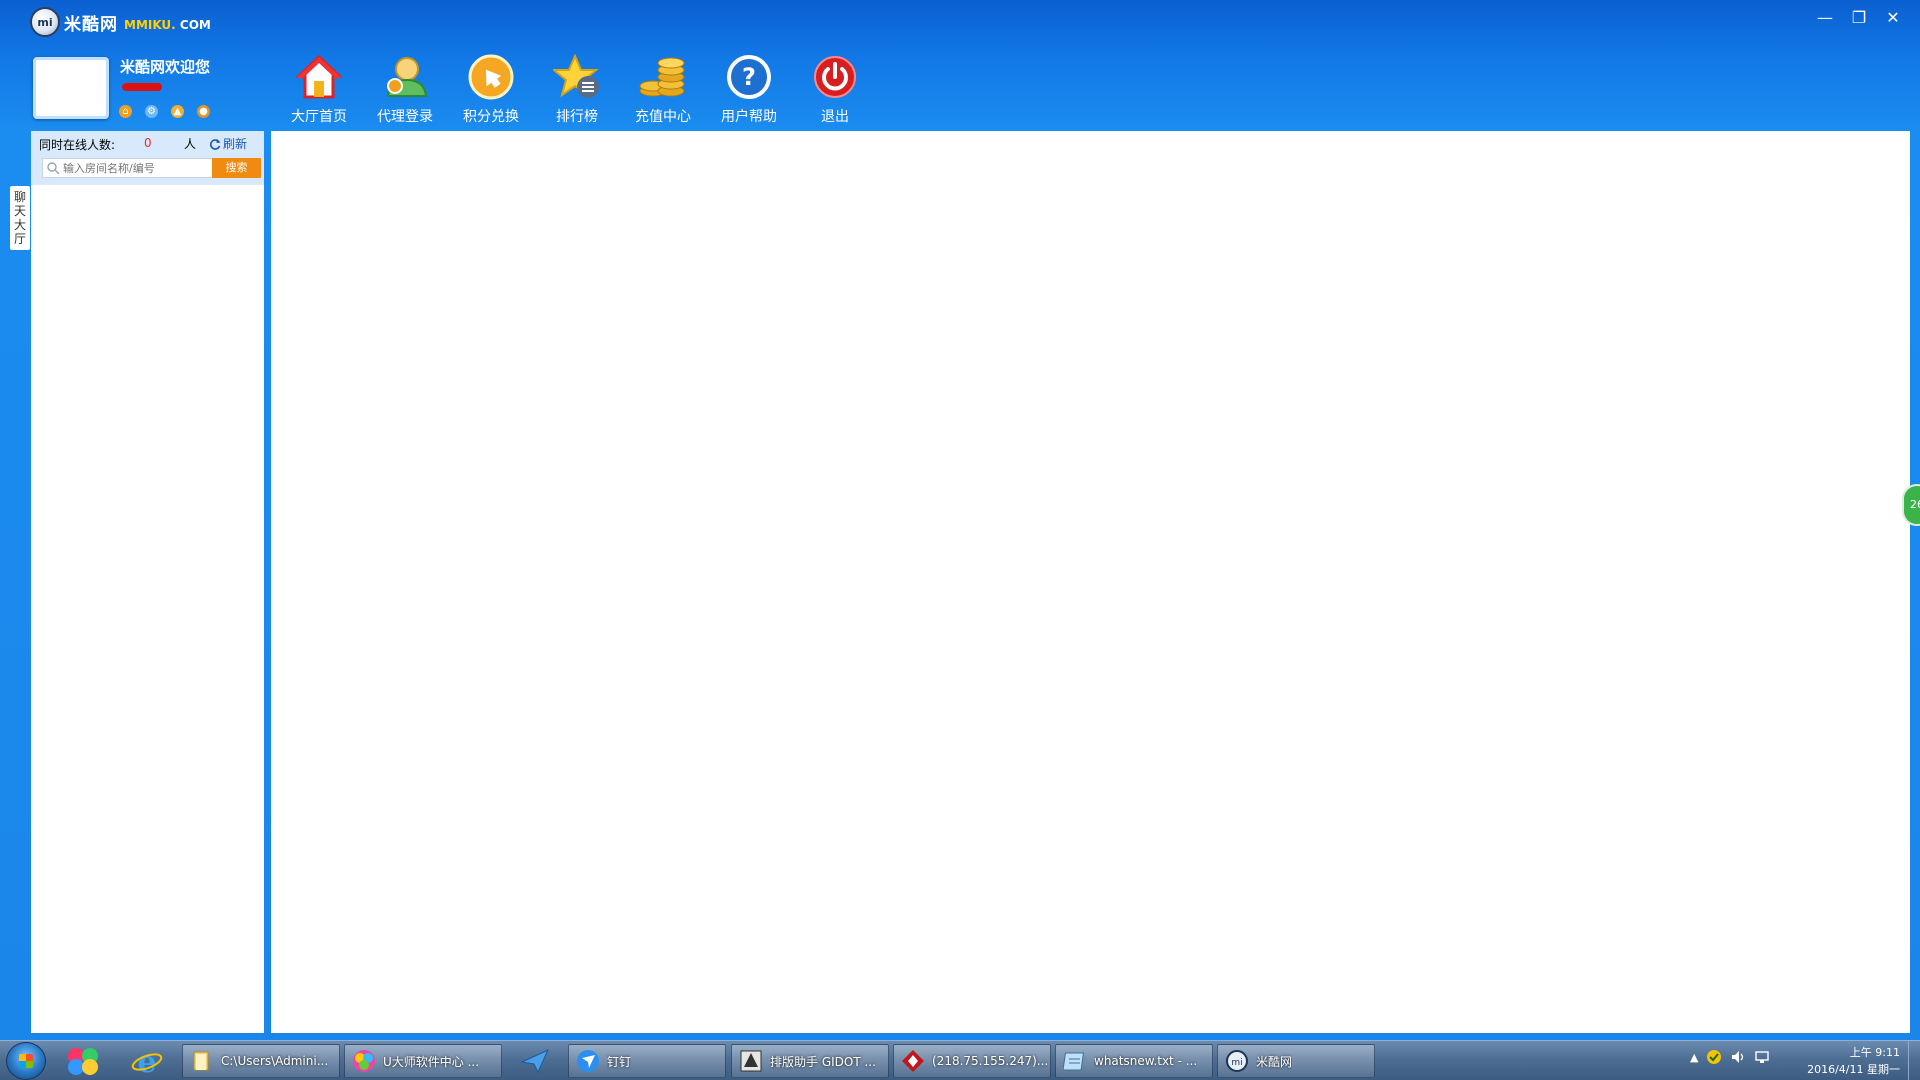  I want to click on restore-button: ❐, so click(1859, 18).